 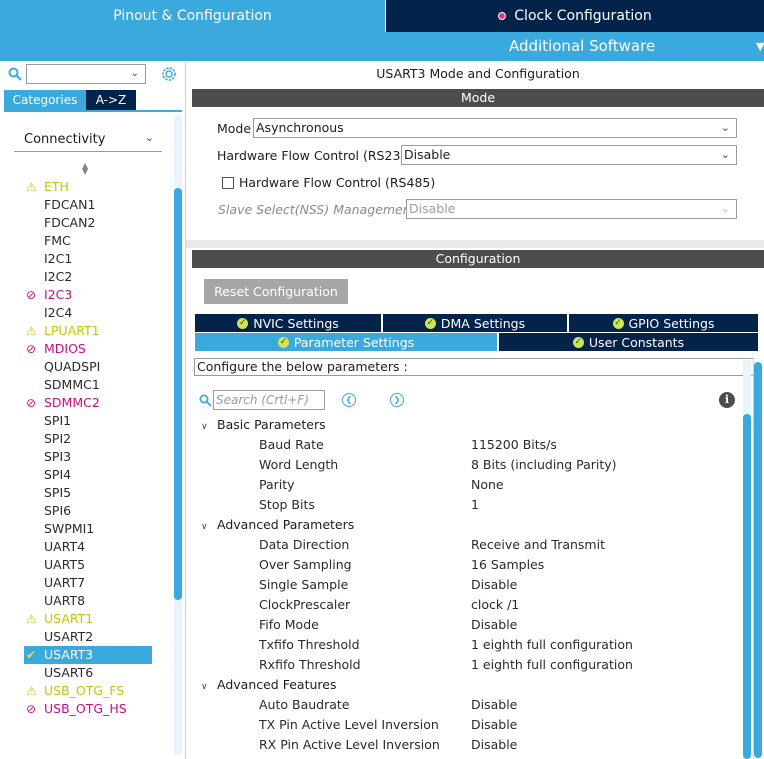 I want to click on parameter-name: Rxfifo Threshold, so click(x=310, y=664).